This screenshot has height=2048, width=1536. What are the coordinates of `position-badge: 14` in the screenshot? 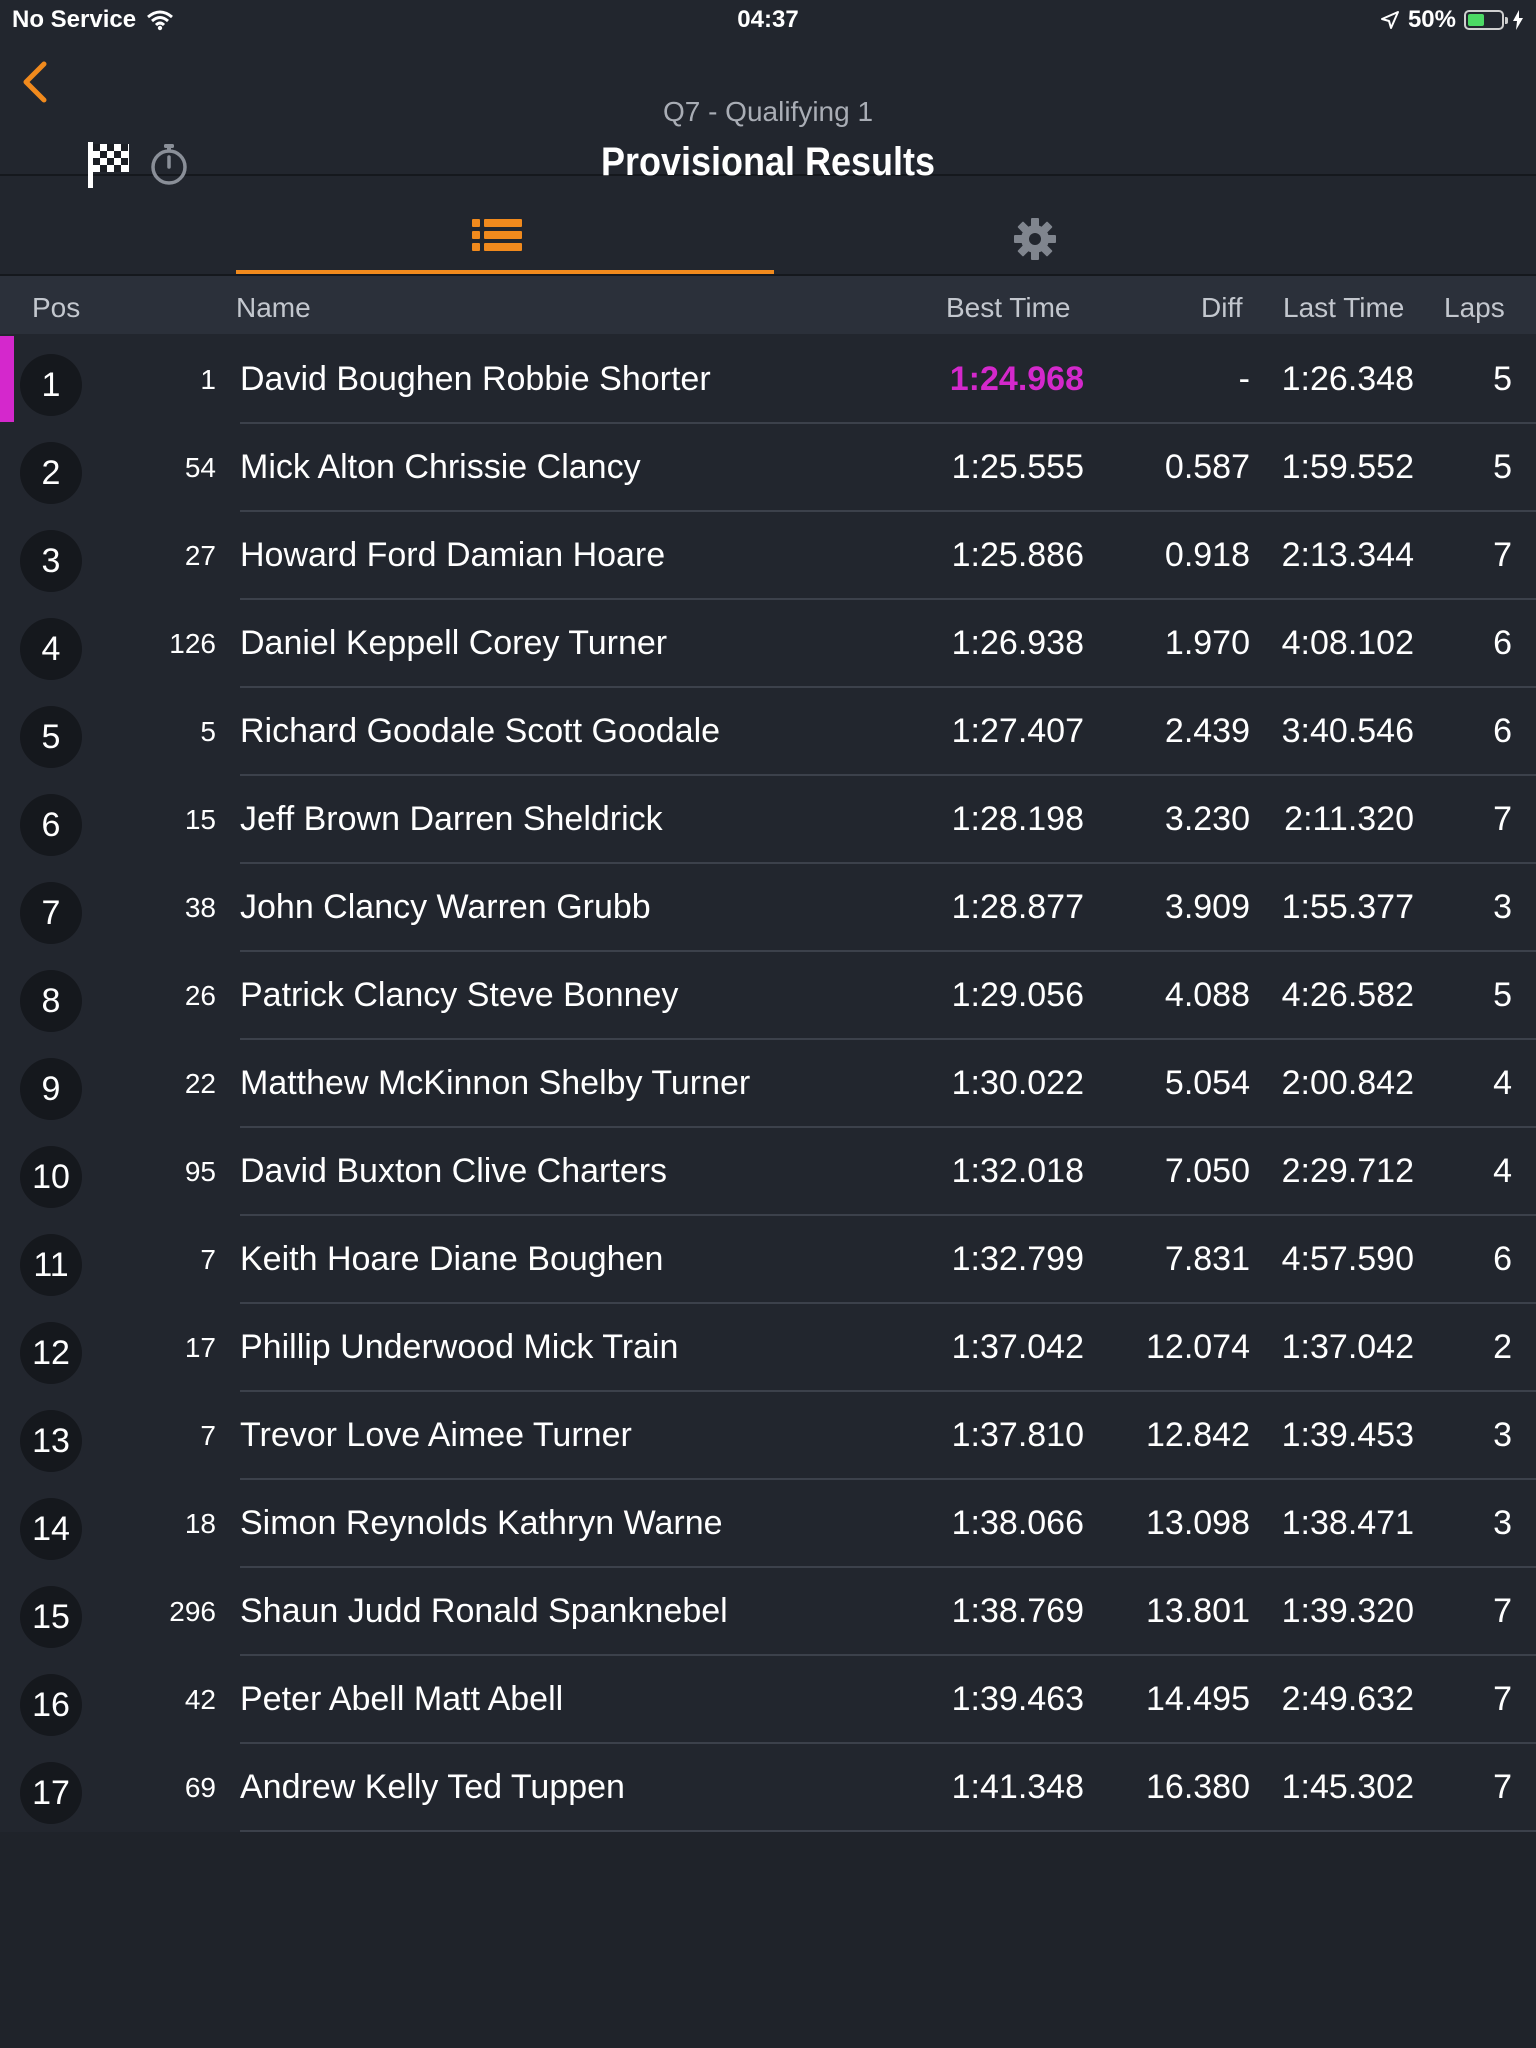 It's located at (51, 1529).